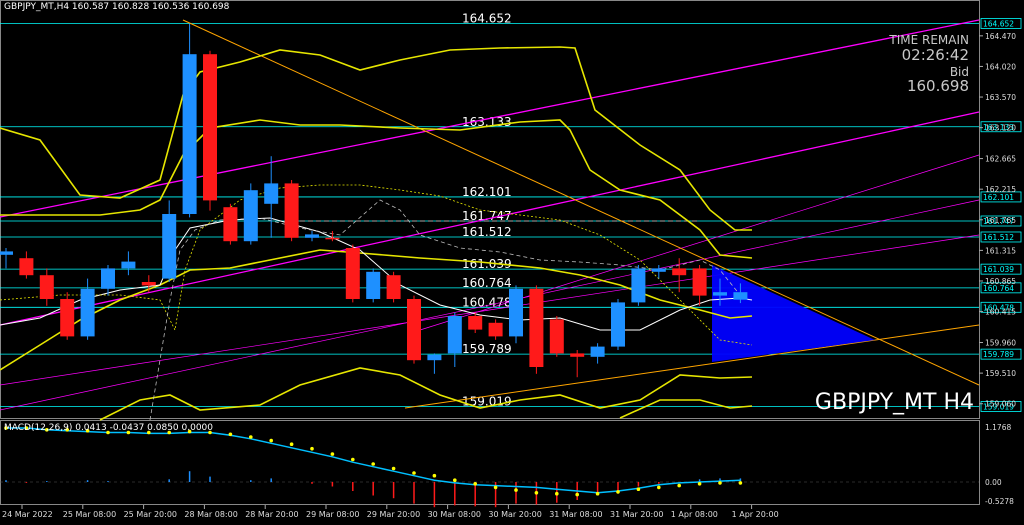 The width and height of the screenshot is (1024, 525). What do you see at coordinates (1000, 343) in the screenshot?
I see `price-axis-label: 159.960` at bounding box center [1000, 343].